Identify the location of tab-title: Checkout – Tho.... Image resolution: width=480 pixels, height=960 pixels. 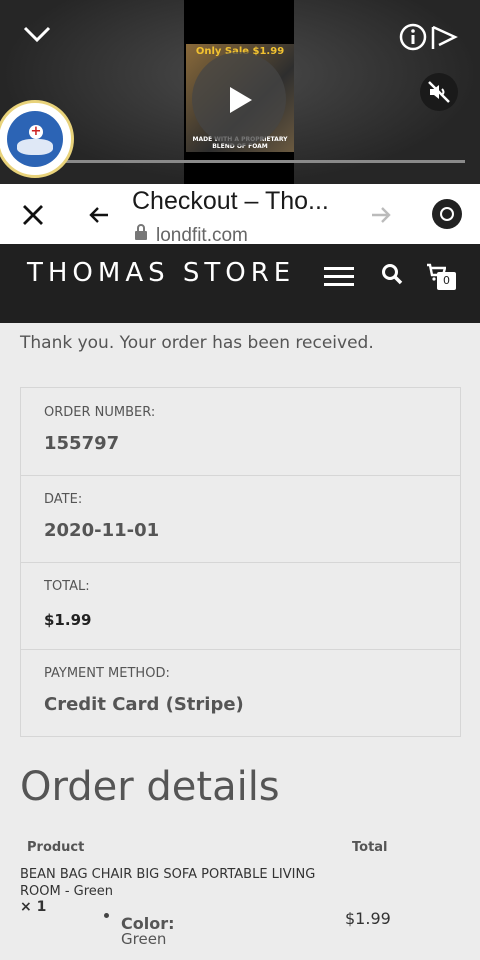
(230, 201).